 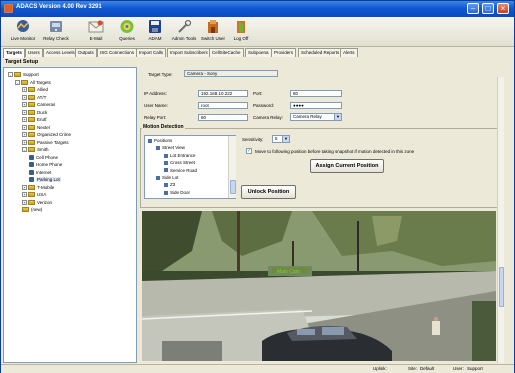 I want to click on live-monitor-button: Live Monitor, so click(x=23, y=32).